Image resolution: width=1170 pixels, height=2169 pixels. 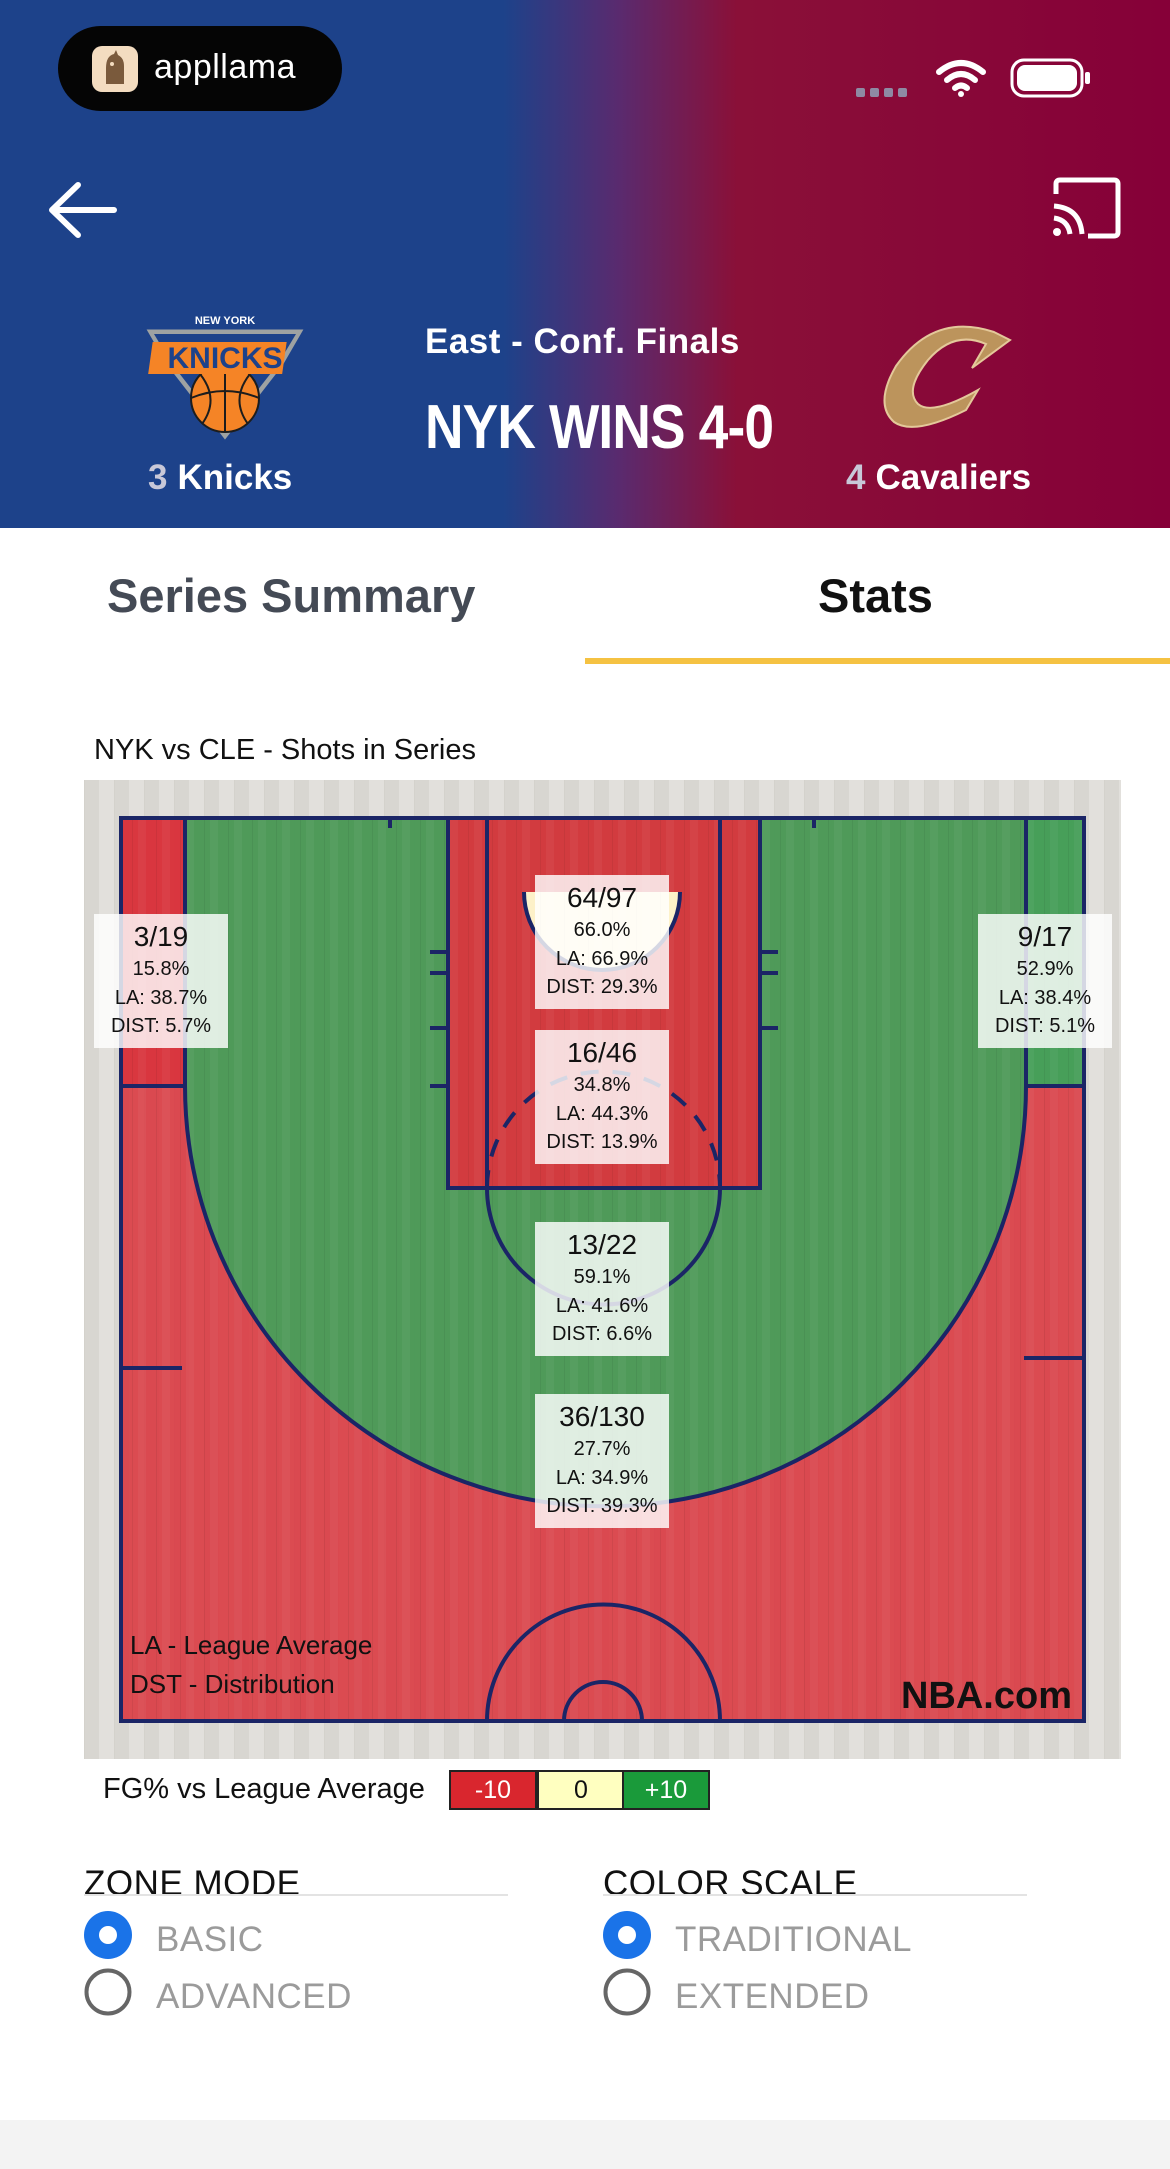 What do you see at coordinates (601, 987) in the screenshot?
I see `zone-distribution: DIST: 29.3%` at bounding box center [601, 987].